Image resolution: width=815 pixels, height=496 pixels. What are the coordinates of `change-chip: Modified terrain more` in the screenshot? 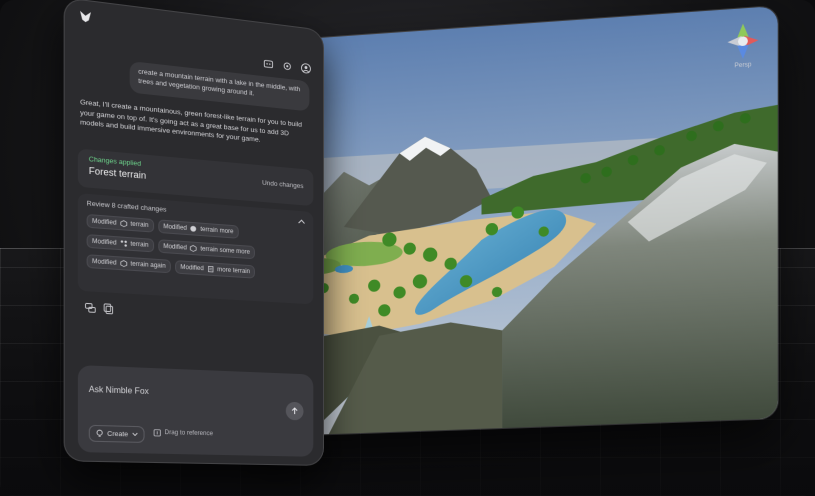 It's located at (198, 229).